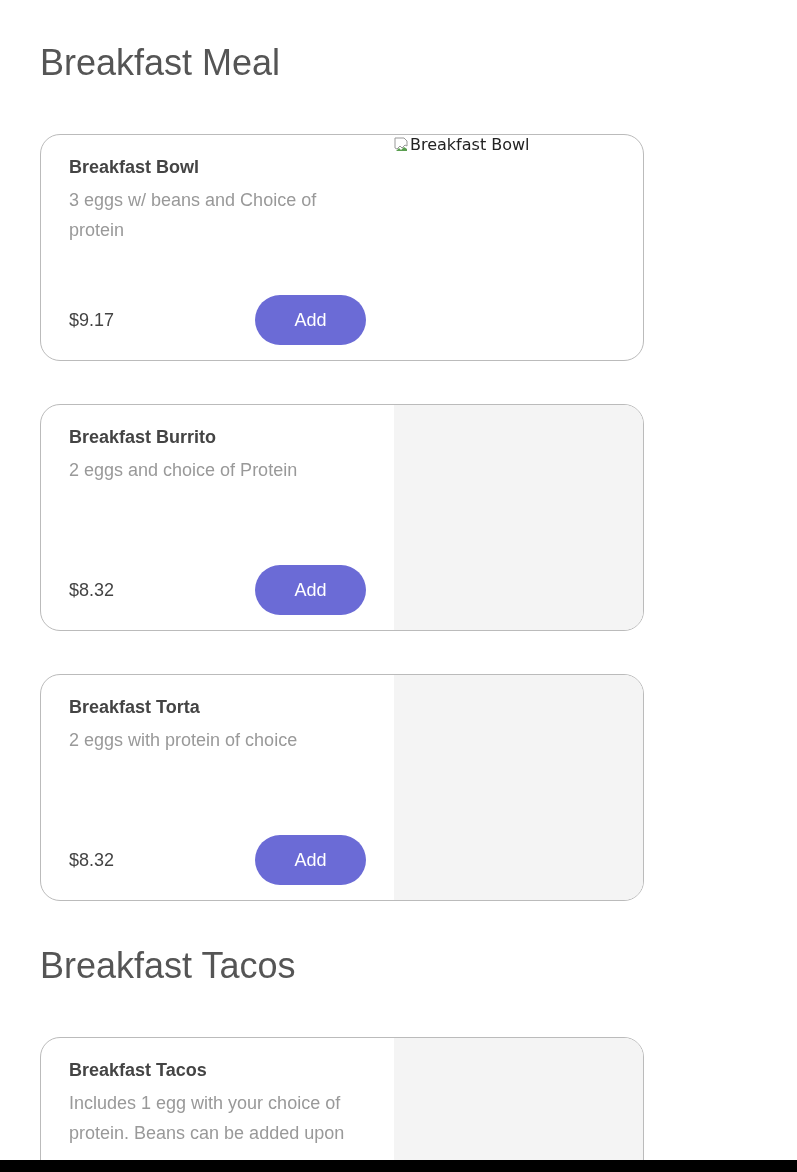 This screenshot has height=1172, width=797. What do you see at coordinates (470, 144) in the screenshot?
I see `image-alt-text: Breakfast Bowl` at bounding box center [470, 144].